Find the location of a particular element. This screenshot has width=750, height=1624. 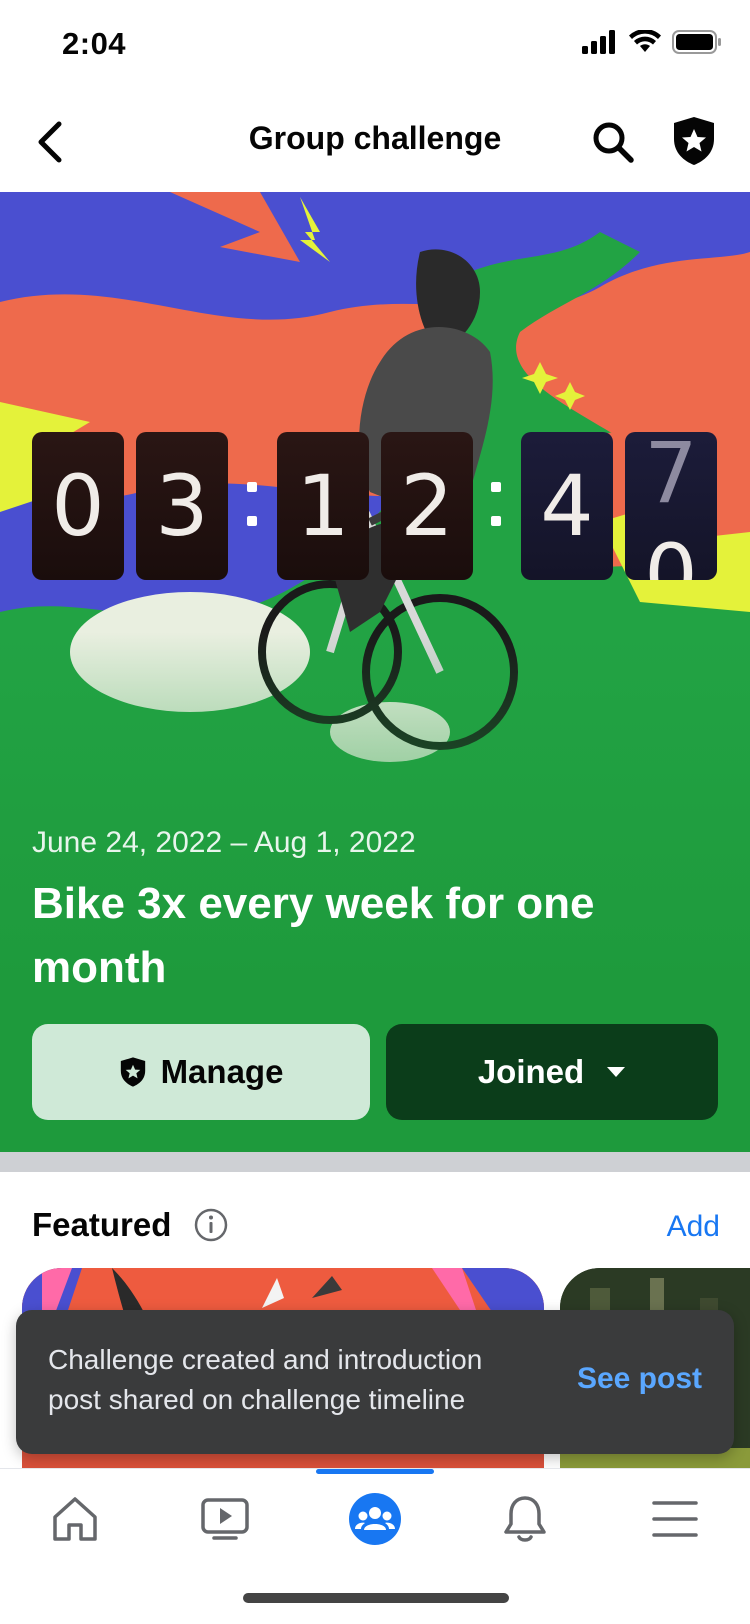

bell-icon is located at coordinates (525, 1519).